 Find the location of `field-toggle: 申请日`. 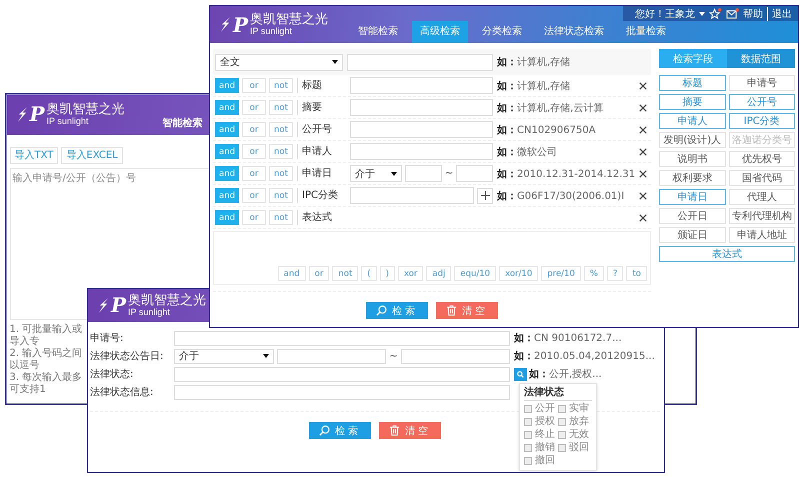

field-toggle: 申请日 is located at coordinates (692, 197).